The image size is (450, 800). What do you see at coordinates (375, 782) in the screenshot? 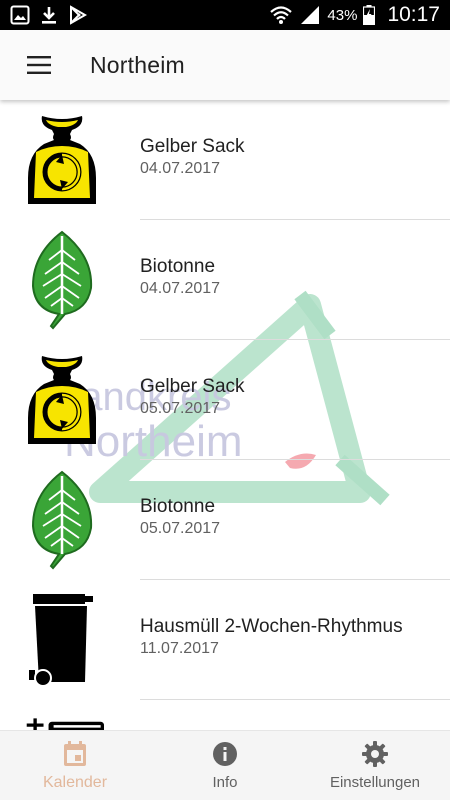
I see `nav-einstellungen-label: Einstellungen` at bounding box center [375, 782].